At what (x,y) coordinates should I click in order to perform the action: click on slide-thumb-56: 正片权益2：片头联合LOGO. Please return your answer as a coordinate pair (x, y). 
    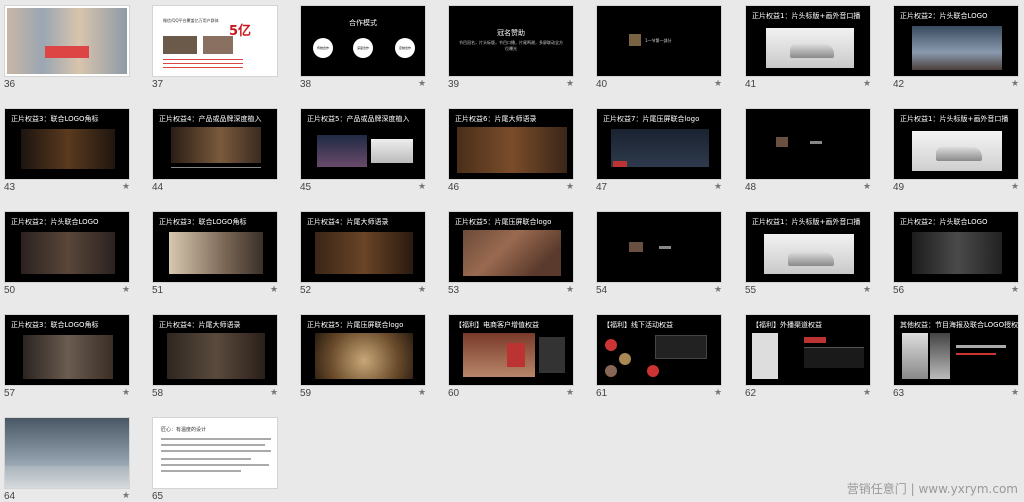
    Looking at the image, I should click on (956, 247).